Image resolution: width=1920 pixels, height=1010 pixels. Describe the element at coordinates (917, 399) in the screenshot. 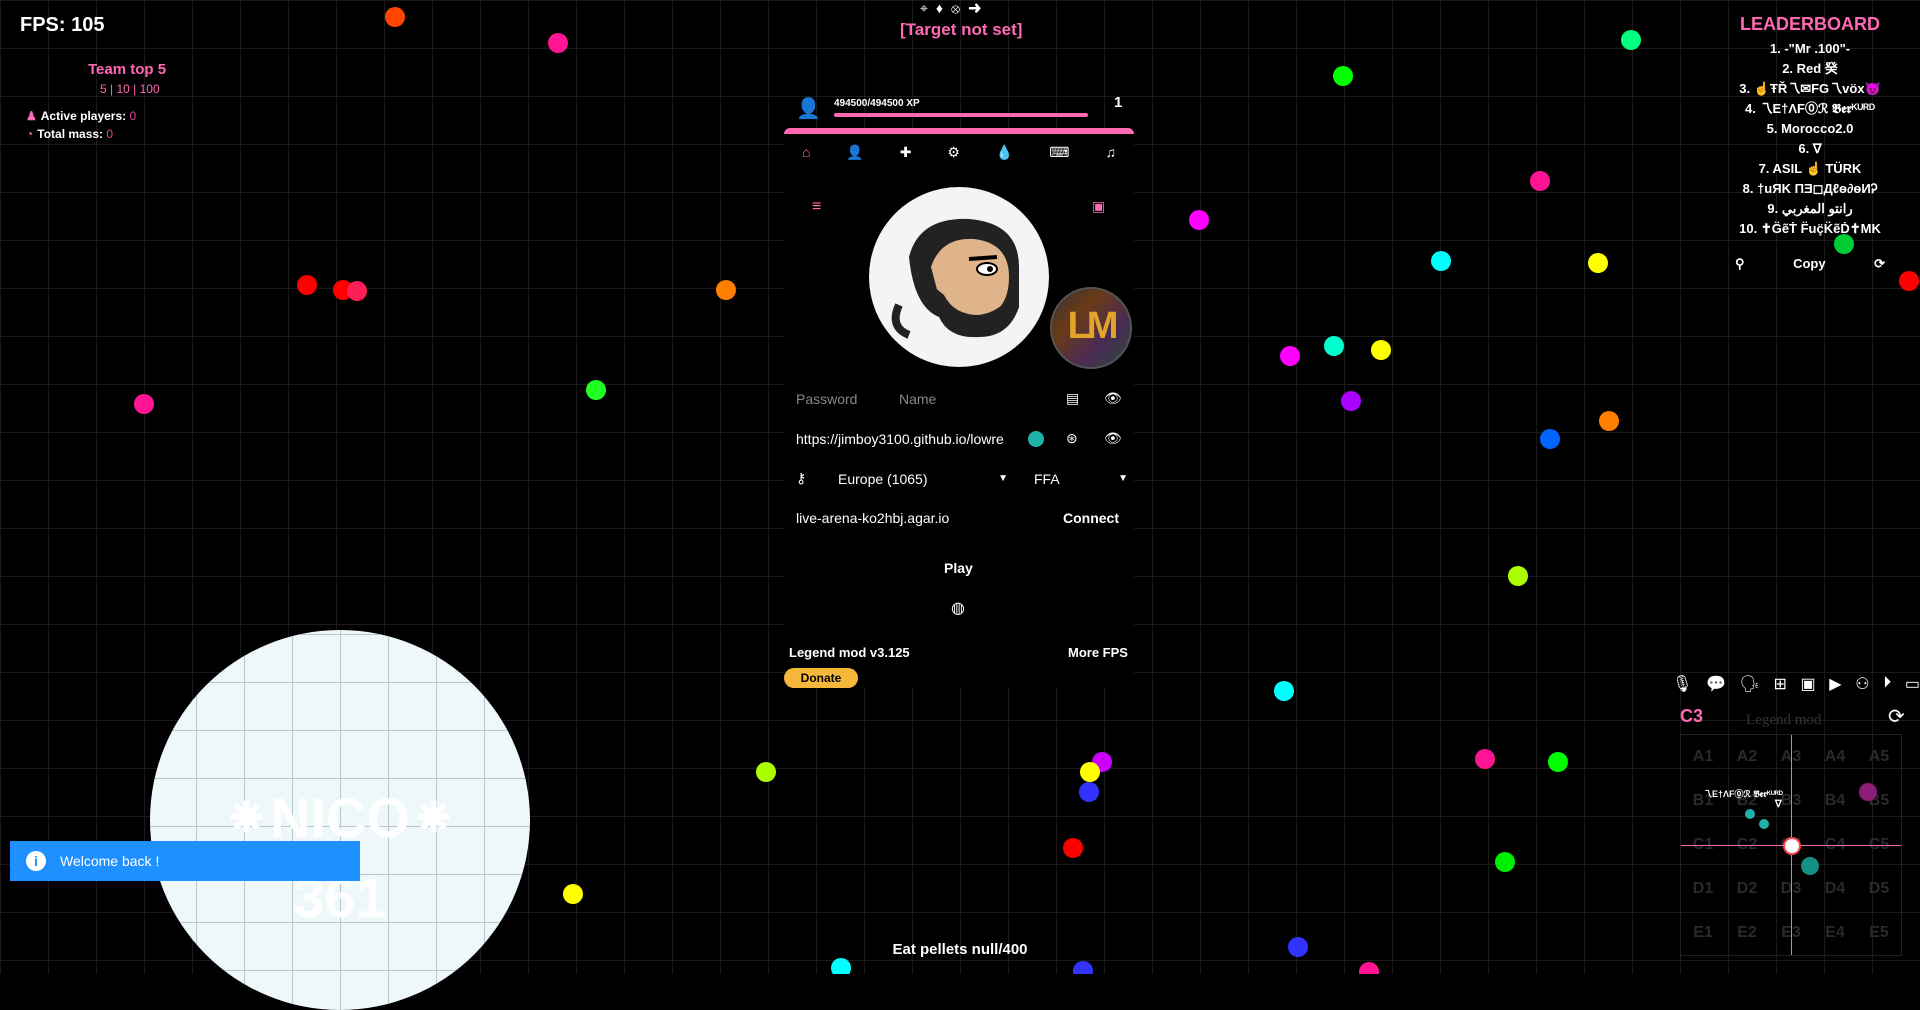

I see `name-input: Name` at that location.